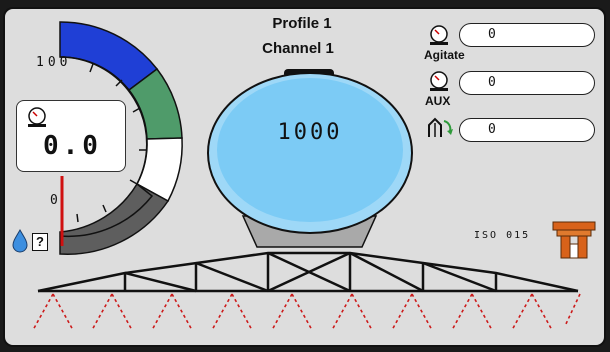 Image resolution: width=610 pixels, height=352 pixels. Describe the element at coordinates (40, 242) in the screenshot. I see `unknown-status-badge: ?` at that location.